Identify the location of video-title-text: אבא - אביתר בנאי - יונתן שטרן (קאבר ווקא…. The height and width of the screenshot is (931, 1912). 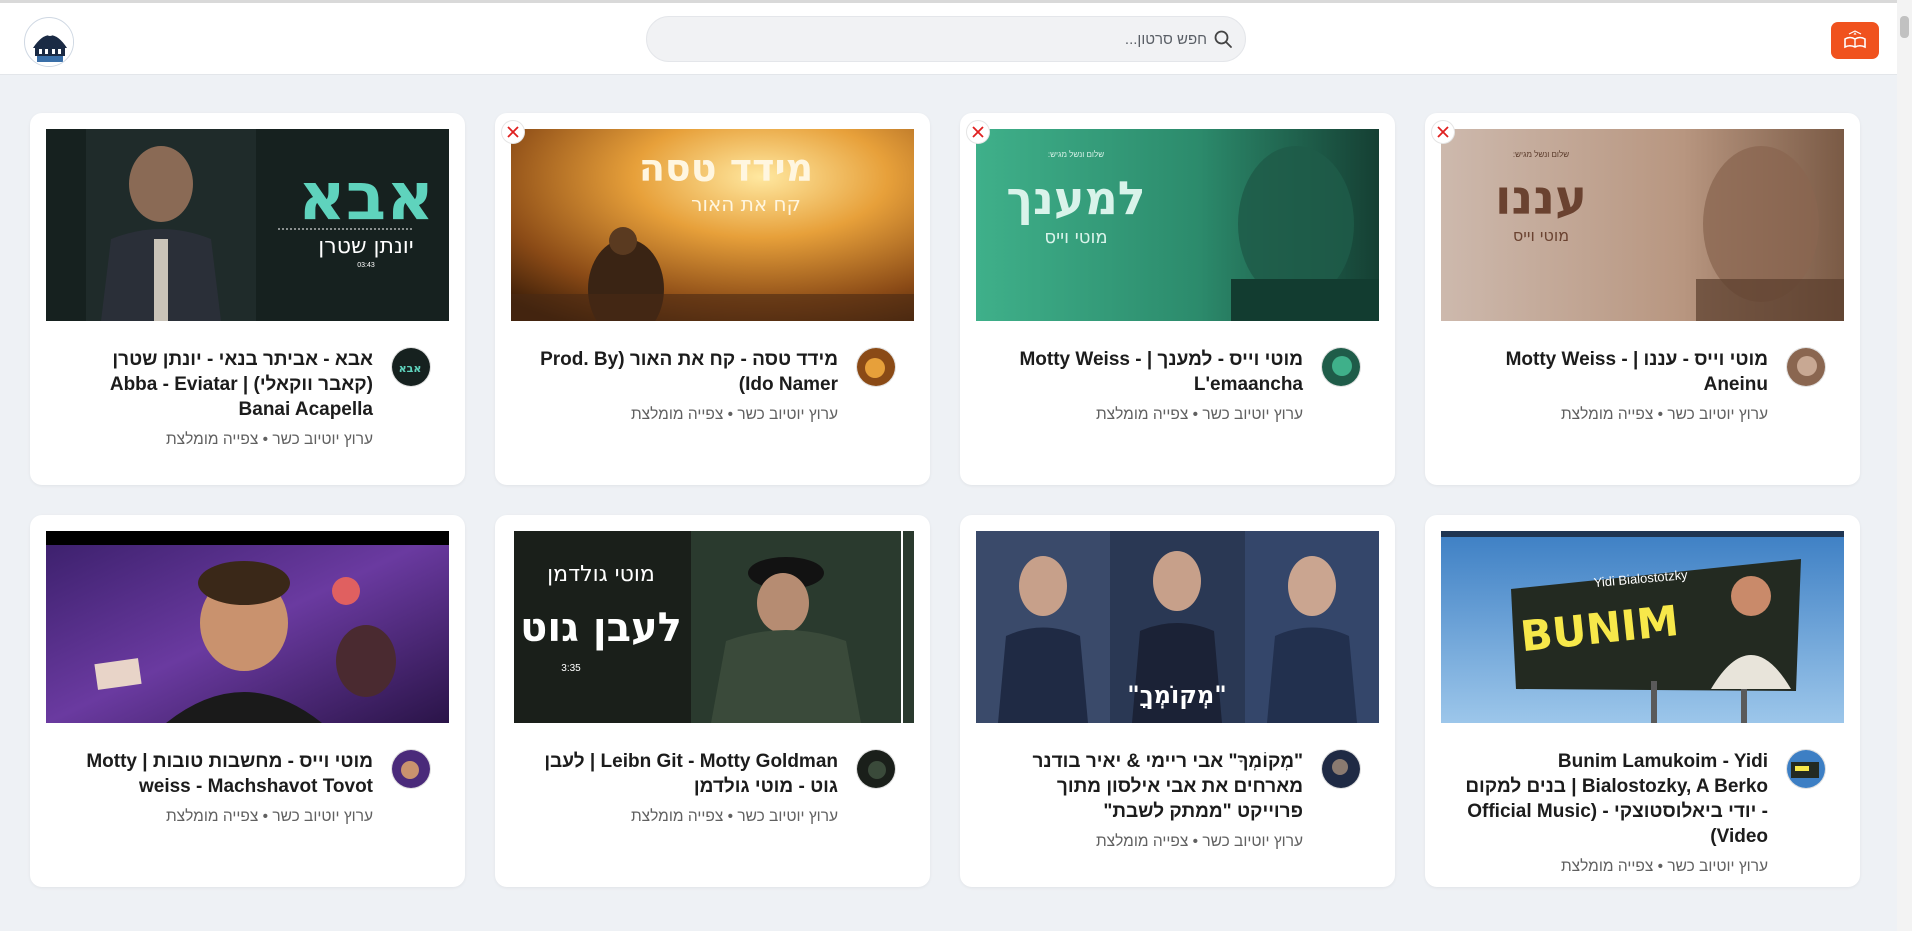
(218, 384).